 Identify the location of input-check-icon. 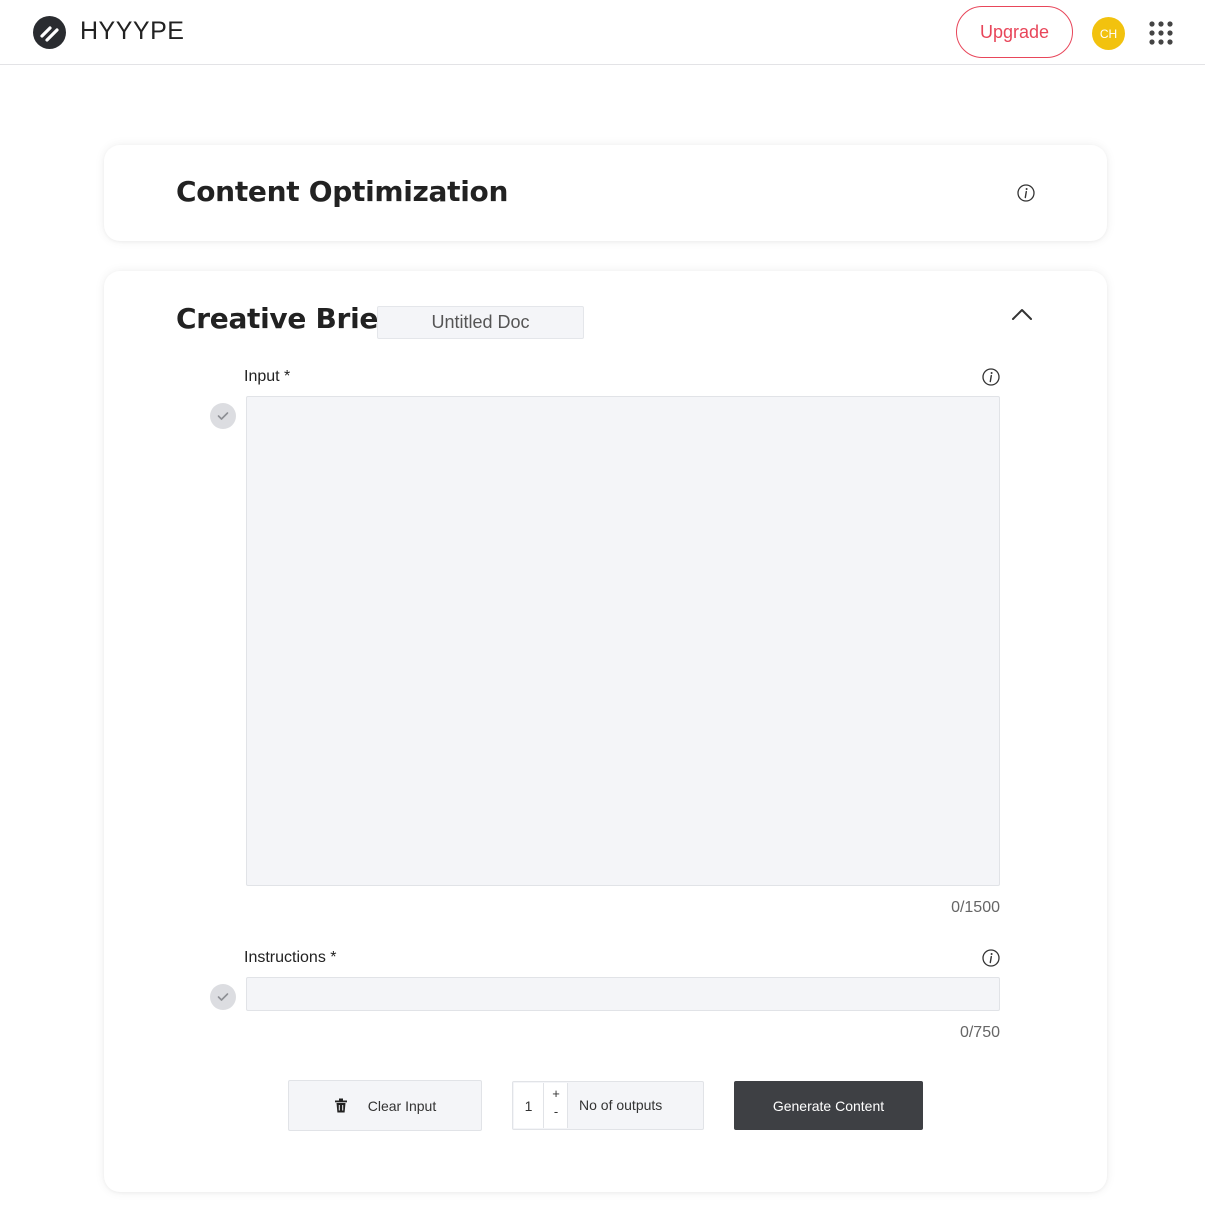
(223, 416).